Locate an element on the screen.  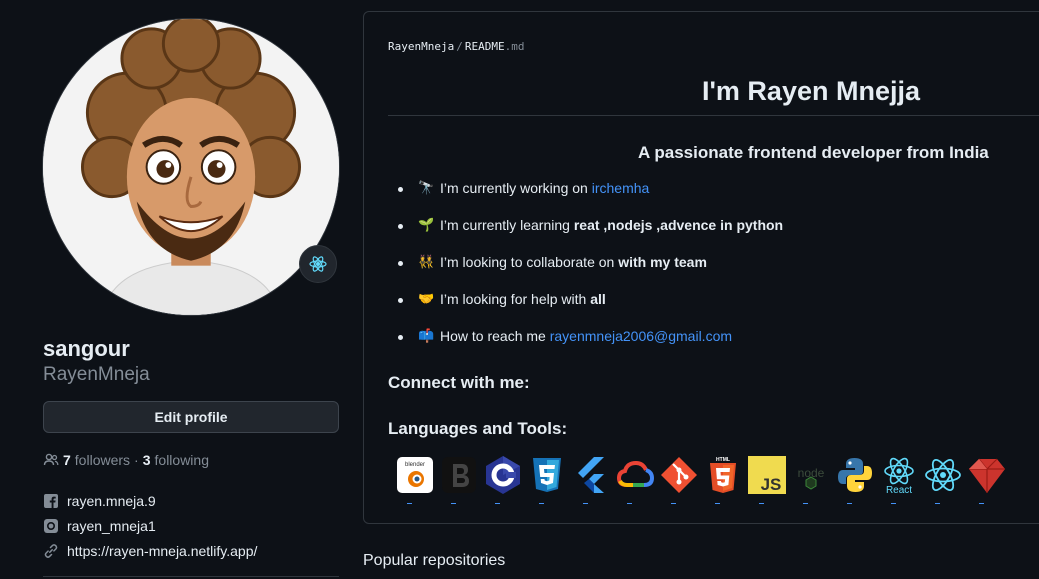
bullet-bold: all is located at coordinates (598, 299).